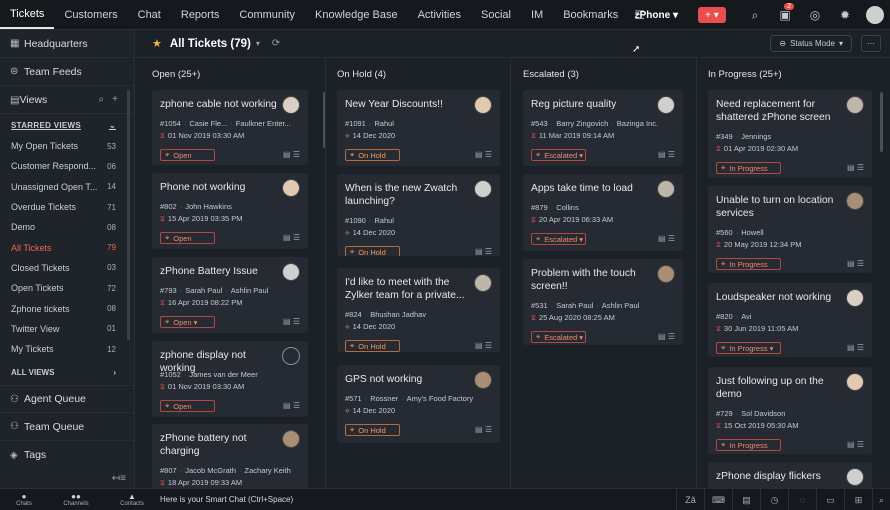 Image resolution: width=890 pixels, height=510 pixels. What do you see at coordinates (76, 499) in the screenshot?
I see `channels-button: ●● Channels` at bounding box center [76, 499].